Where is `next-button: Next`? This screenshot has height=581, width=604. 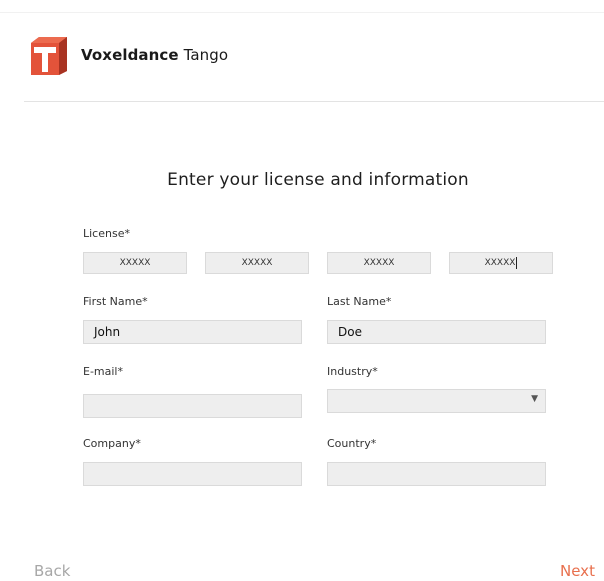
next-button: Next is located at coordinates (577, 571).